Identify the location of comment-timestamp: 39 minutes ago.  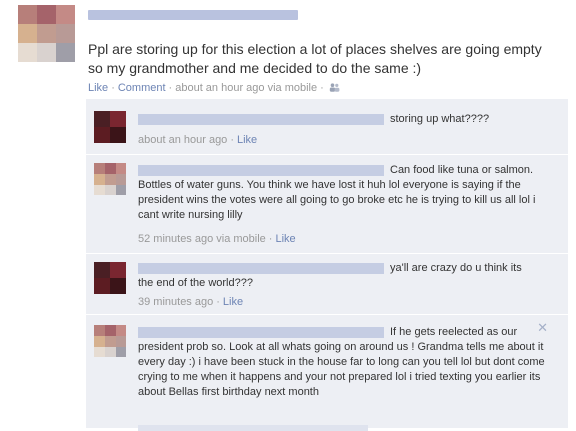
(175, 302).